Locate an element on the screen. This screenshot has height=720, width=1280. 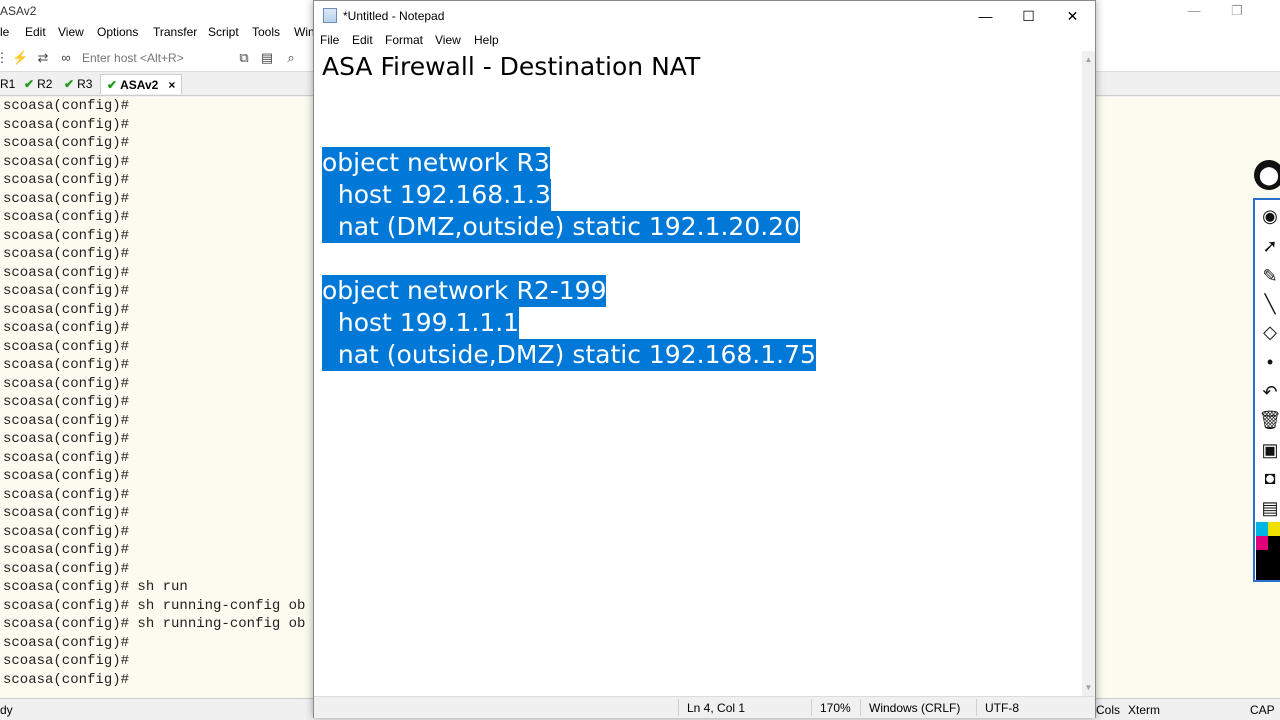
crt-menu-transfer: Transfer is located at coordinates (175, 32).